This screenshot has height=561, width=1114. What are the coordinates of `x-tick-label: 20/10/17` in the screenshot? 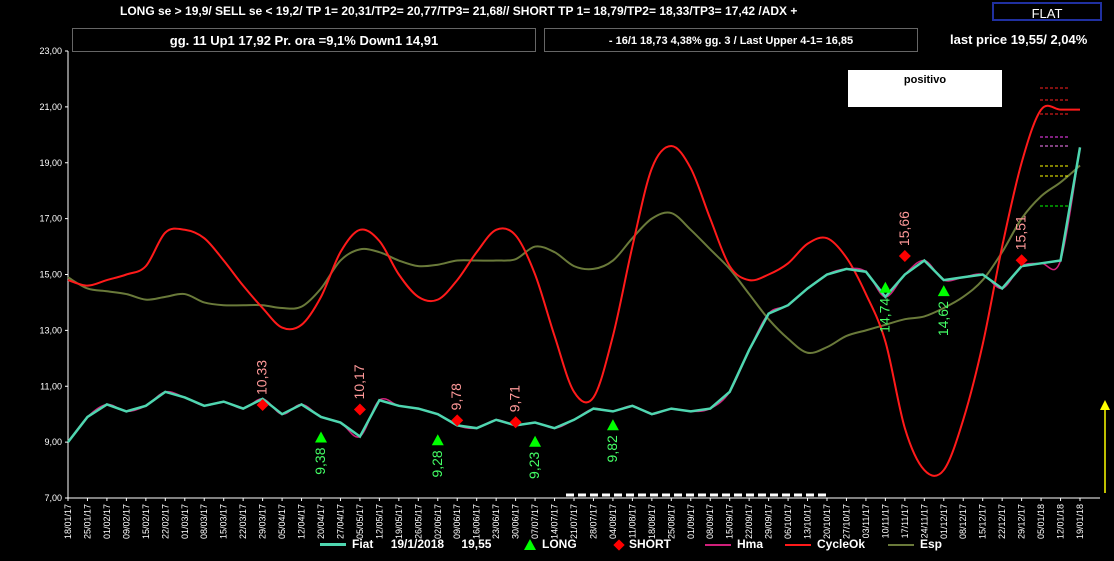 It's located at (827, 521).